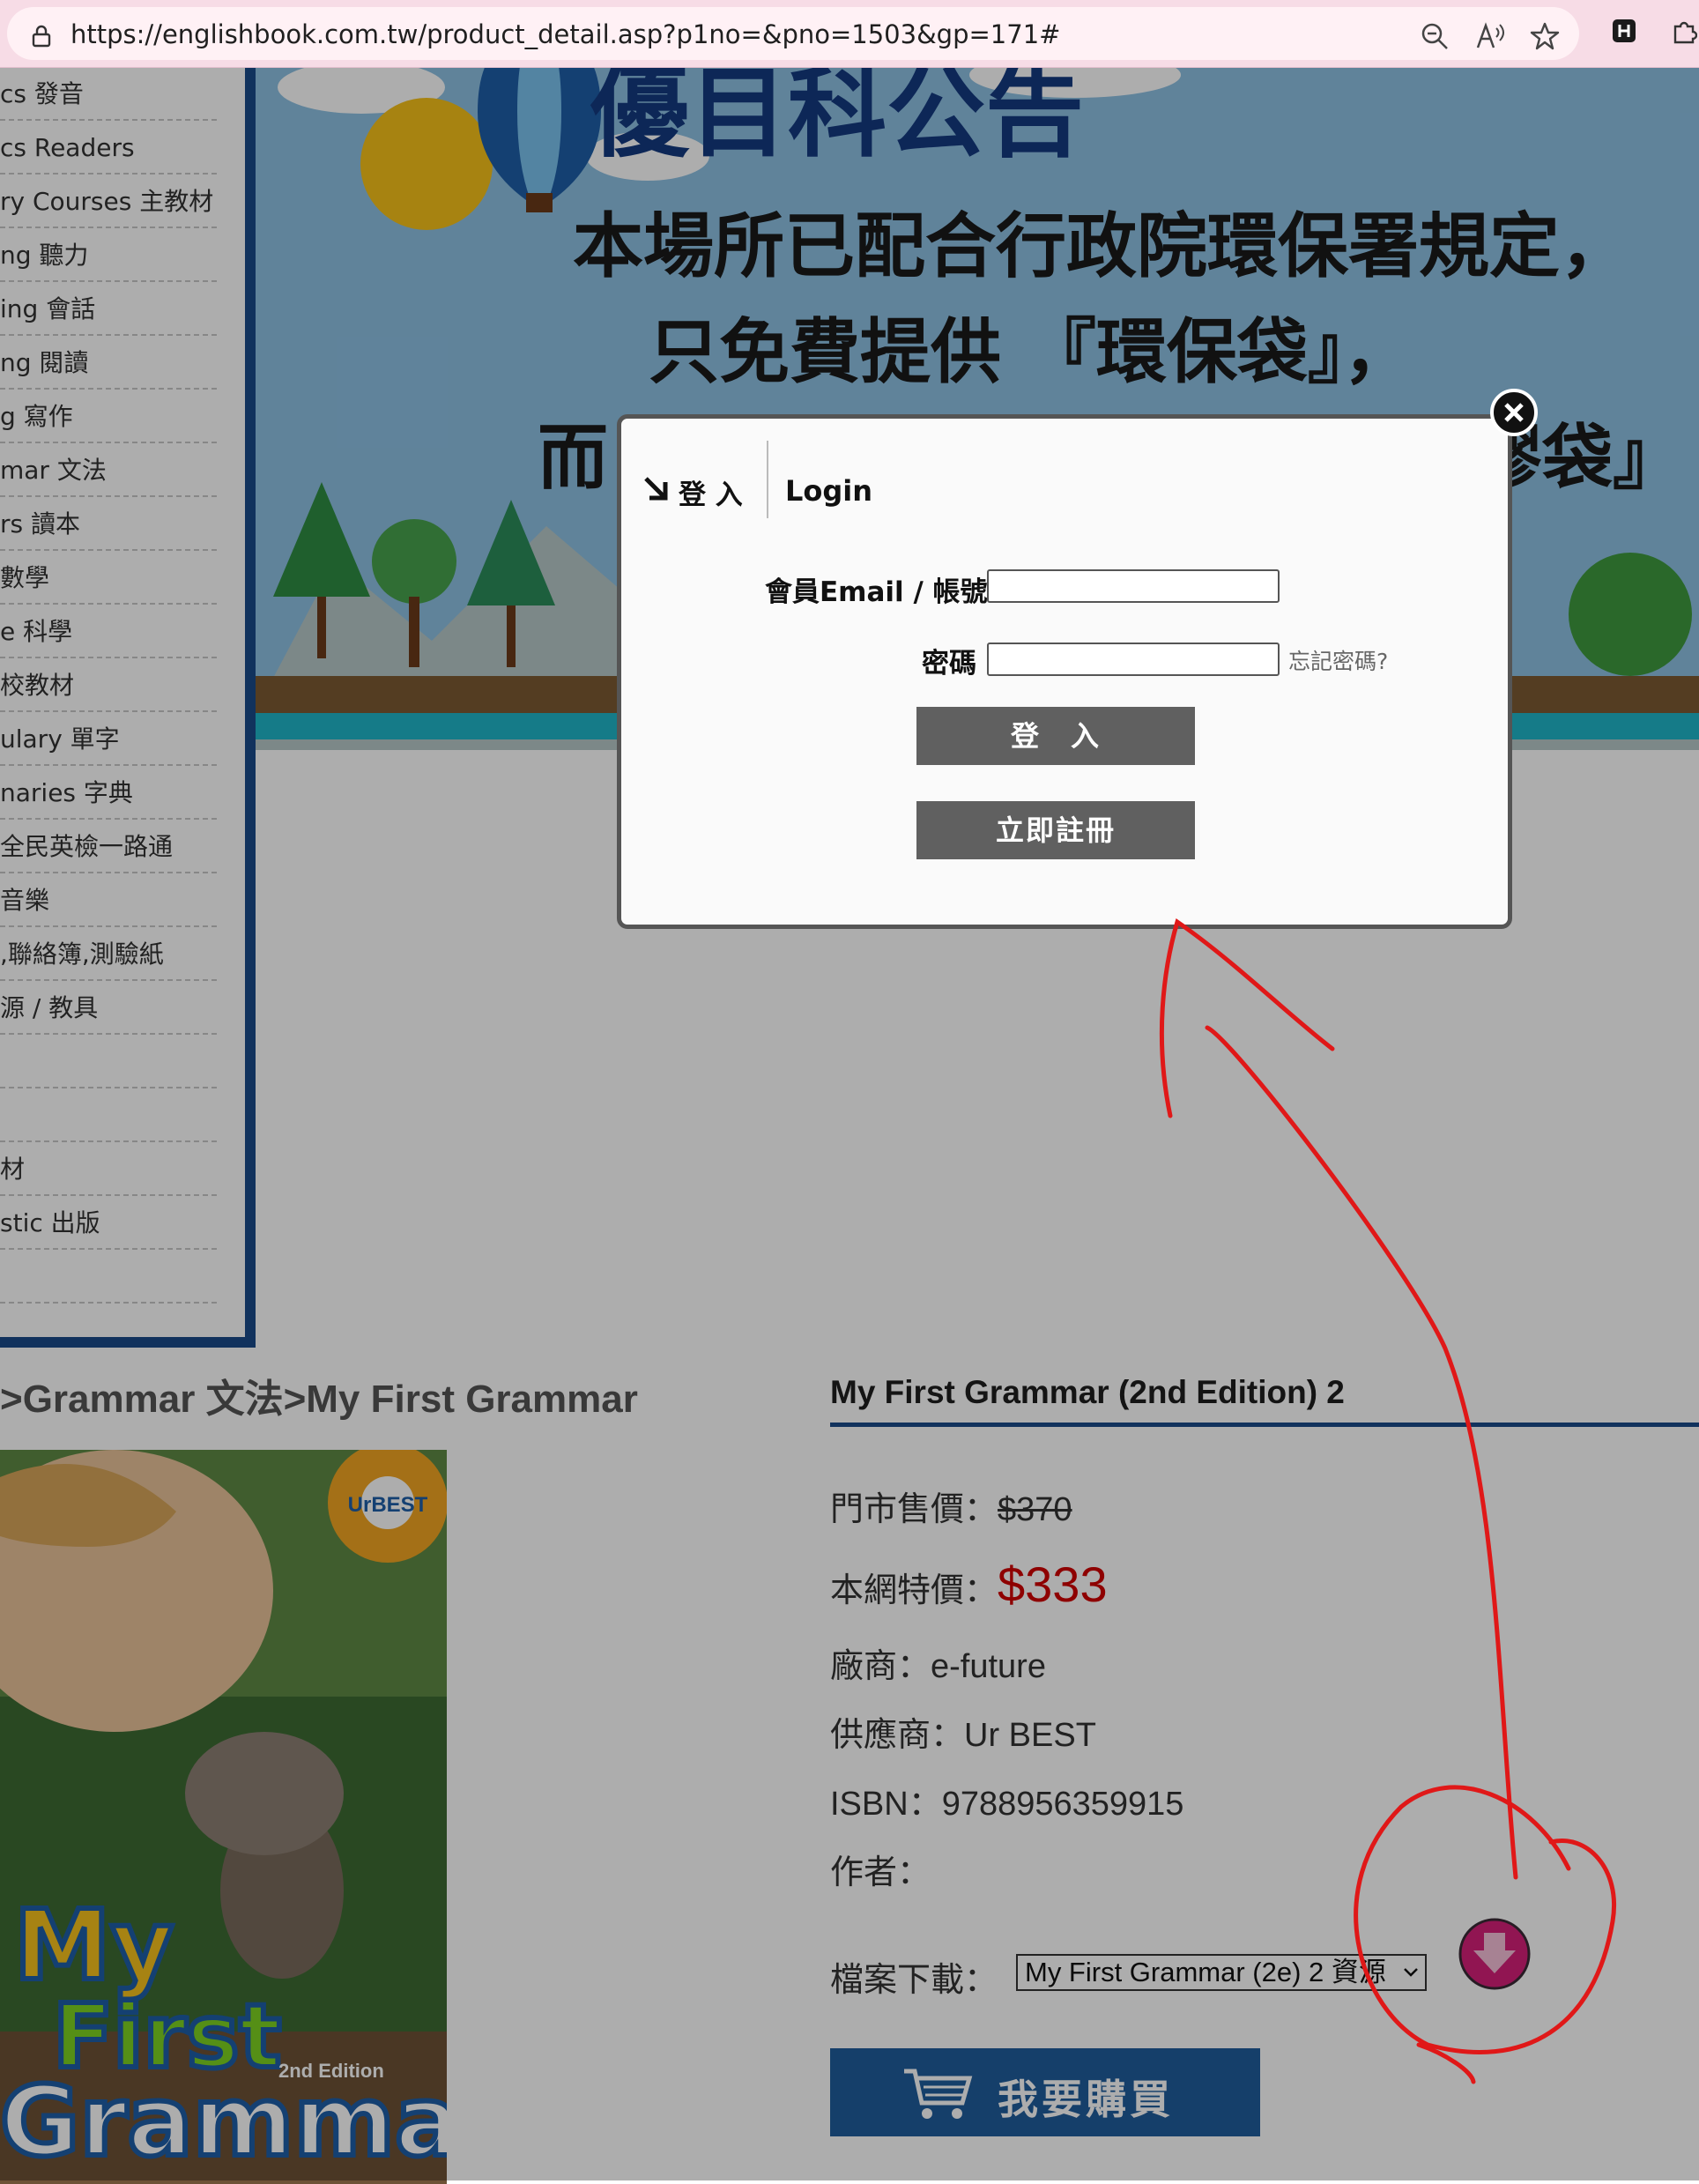 This screenshot has height=2184, width=1699. I want to click on tab-separator, so click(767, 479).